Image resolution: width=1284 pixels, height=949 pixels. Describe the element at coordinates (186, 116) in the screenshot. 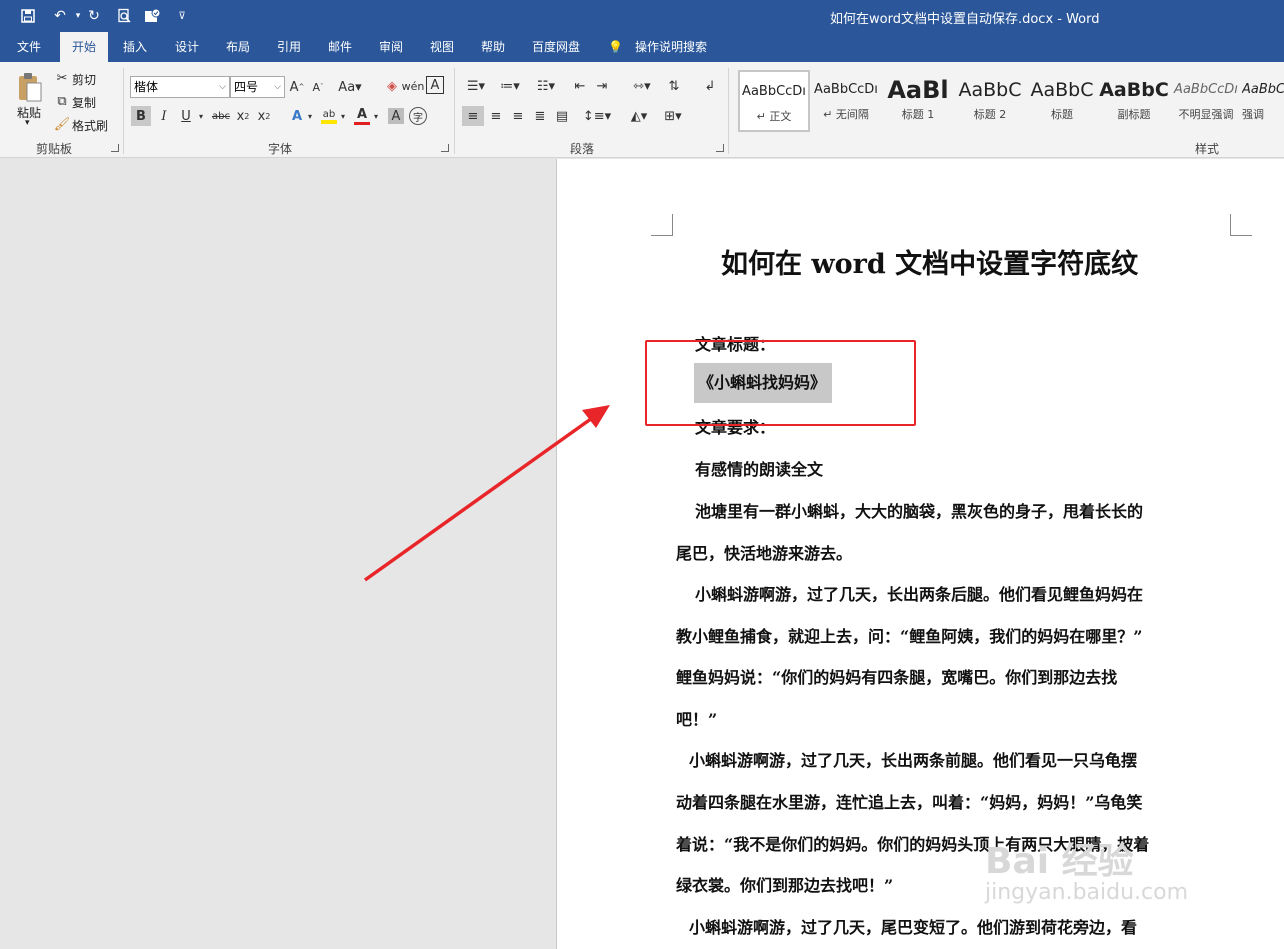

I see `underline-icon: U` at that location.